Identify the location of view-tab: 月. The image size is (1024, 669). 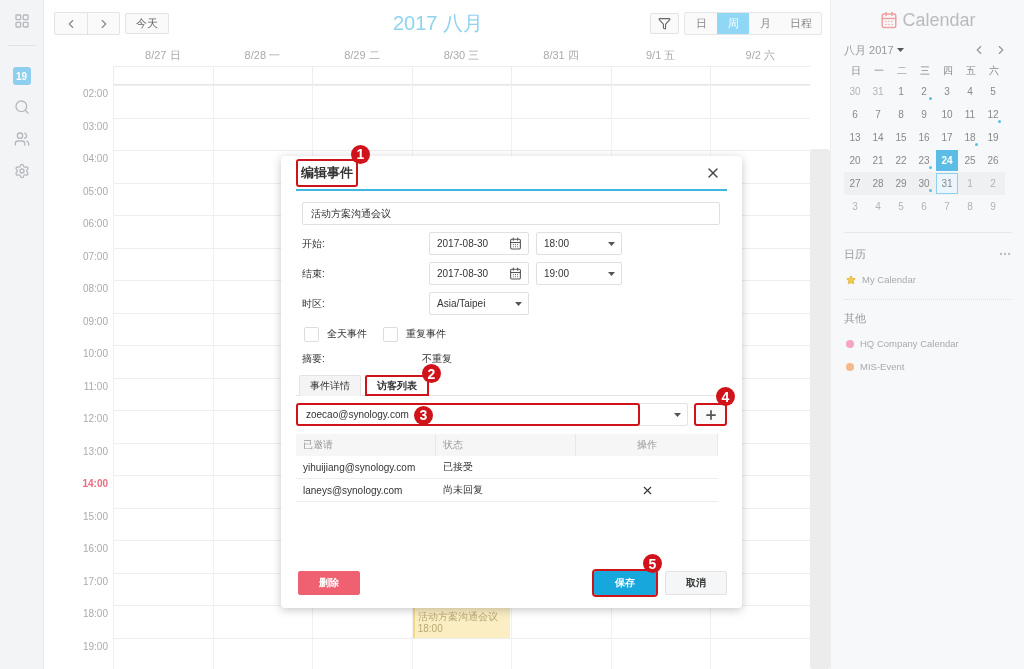
(765, 23).